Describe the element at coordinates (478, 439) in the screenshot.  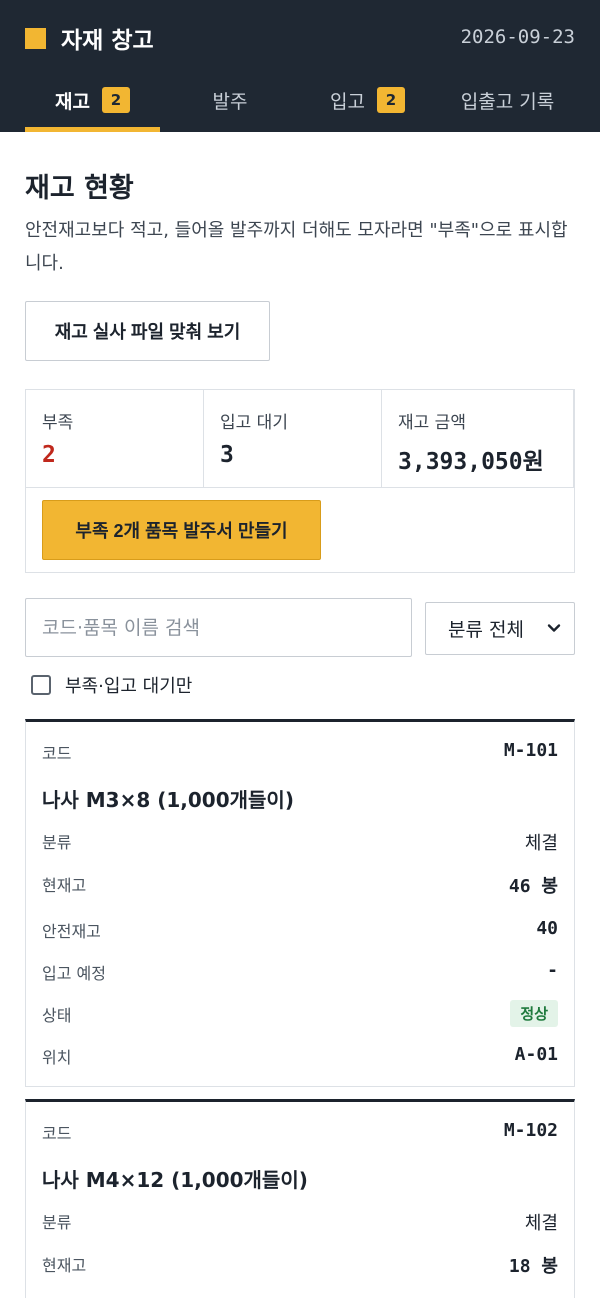
I see `stat-amount: 재고 금액 3,393,050원` at that location.